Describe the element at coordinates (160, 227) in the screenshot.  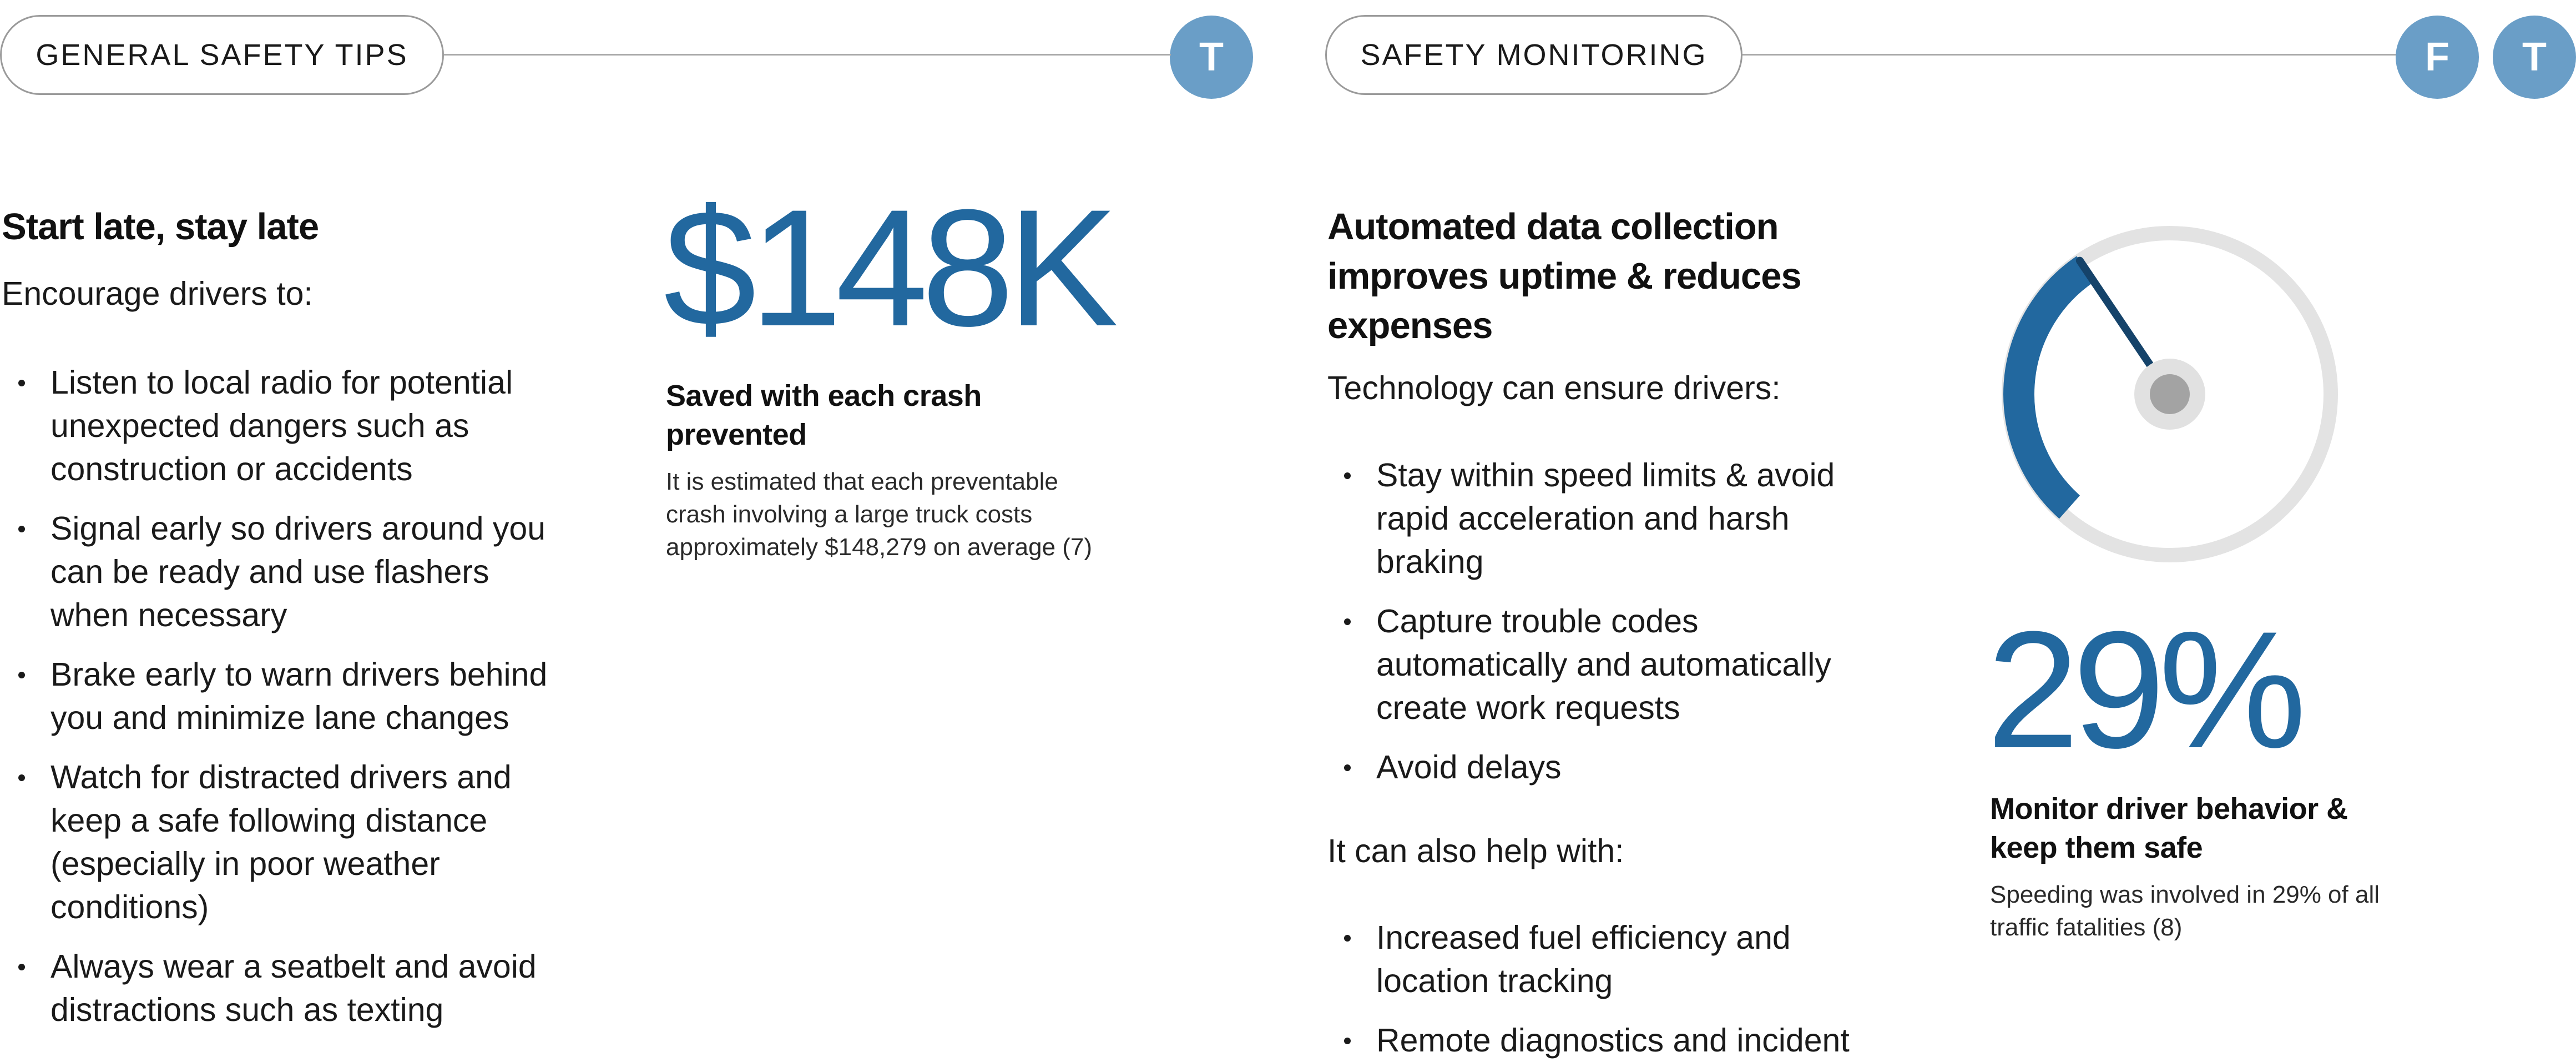
I see `section-heading: Start late, stay late` at that location.